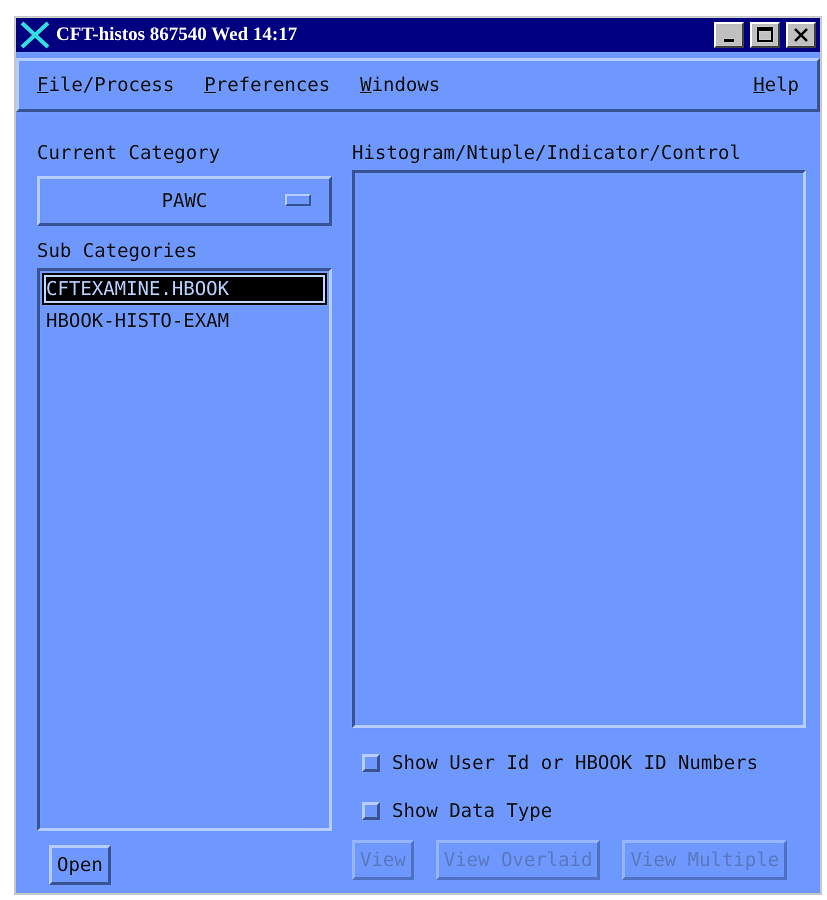 This screenshot has height=900, width=827. I want to click on menu-item: Windows, so click(400, 85).